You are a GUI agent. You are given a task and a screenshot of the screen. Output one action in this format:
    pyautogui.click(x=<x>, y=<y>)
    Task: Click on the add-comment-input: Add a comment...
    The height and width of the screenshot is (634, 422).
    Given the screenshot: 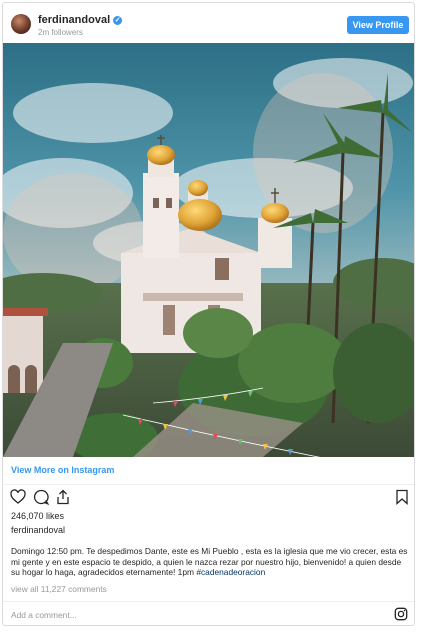 What is the action you would take?
    pyautogui.click(x=44, y=615)
    